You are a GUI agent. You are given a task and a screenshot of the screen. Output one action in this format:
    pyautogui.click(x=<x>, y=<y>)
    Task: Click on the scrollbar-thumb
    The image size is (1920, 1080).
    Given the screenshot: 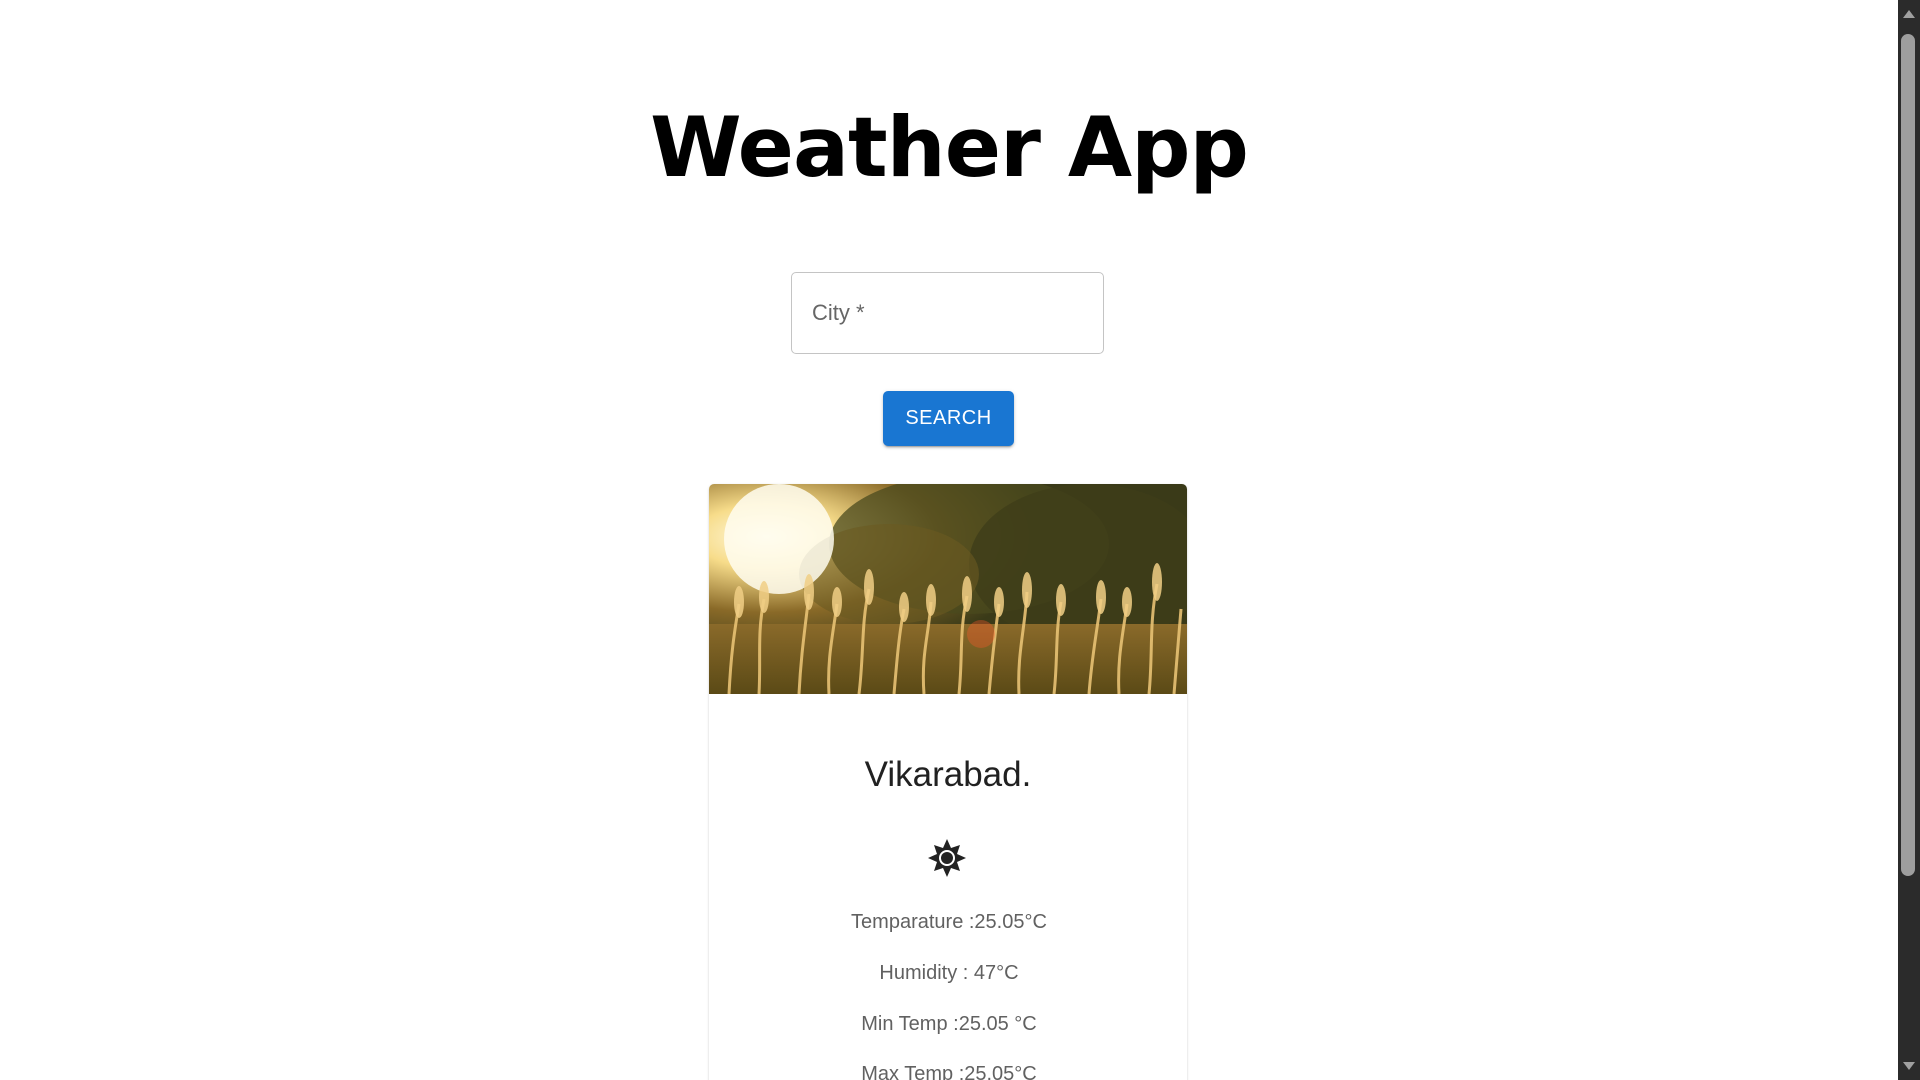 What is the action you would take?
    pyautogui.click(x=1908, y=455)
    